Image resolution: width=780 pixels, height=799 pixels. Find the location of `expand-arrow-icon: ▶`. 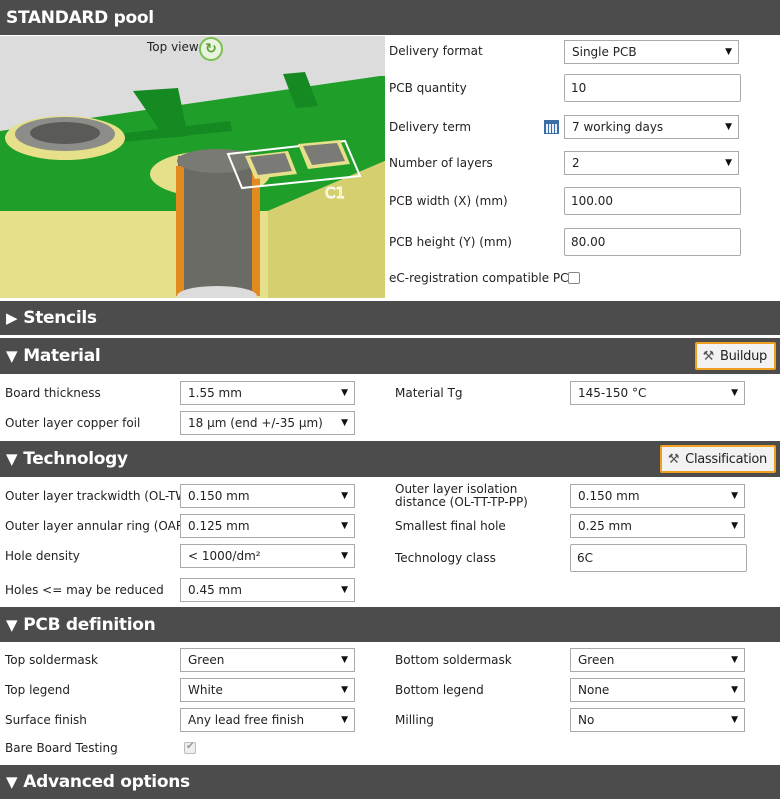

expand-arrow-icon: ▶ is located at coordinates (12, 318).